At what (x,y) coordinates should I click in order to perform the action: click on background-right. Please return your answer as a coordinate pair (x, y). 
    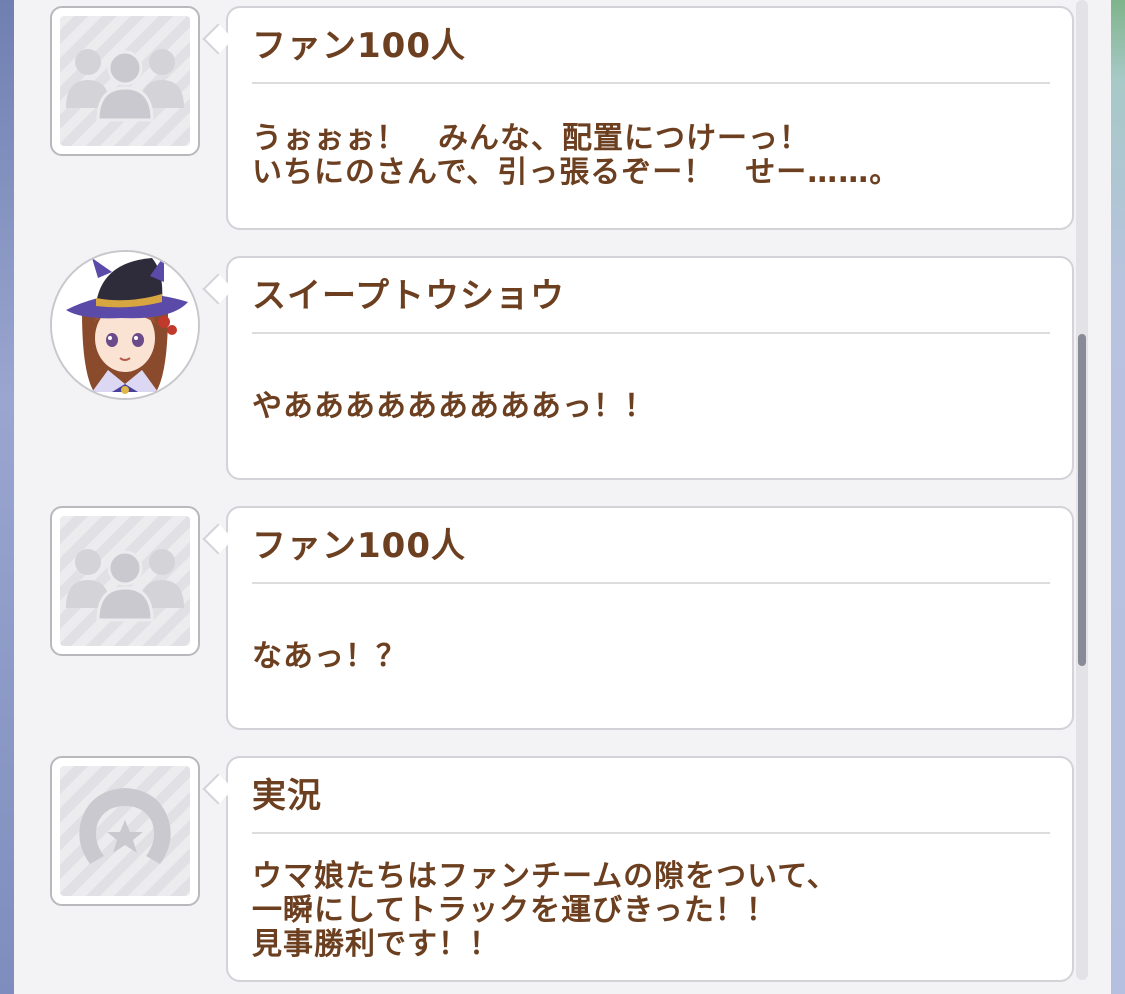
    Looking at the image, I should click on (1118, 497).